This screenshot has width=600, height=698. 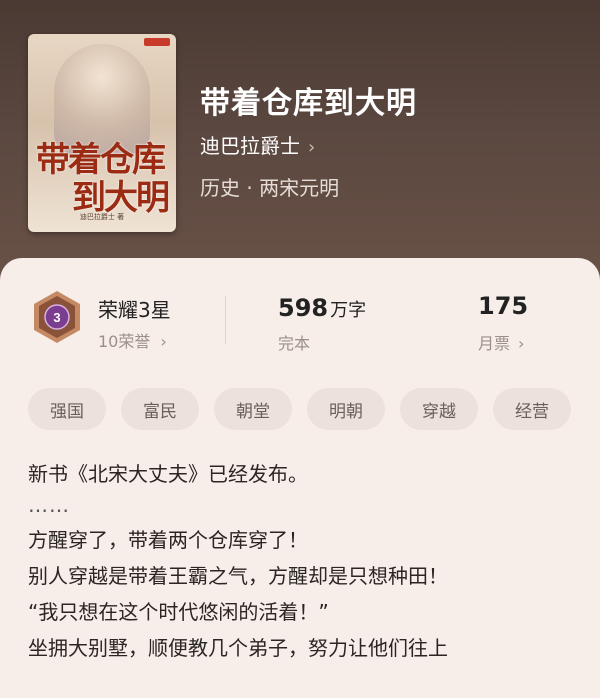 I want to click on completion-status: 完本, so click(x=294, y=343).